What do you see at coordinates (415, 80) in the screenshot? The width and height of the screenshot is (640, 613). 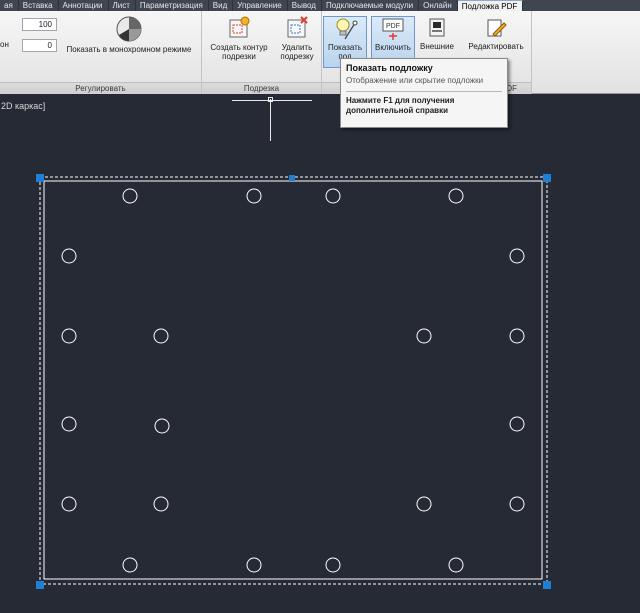 I see `tooltip-description: Отображение или скрытие подложки` at bounding box center [415, 80].